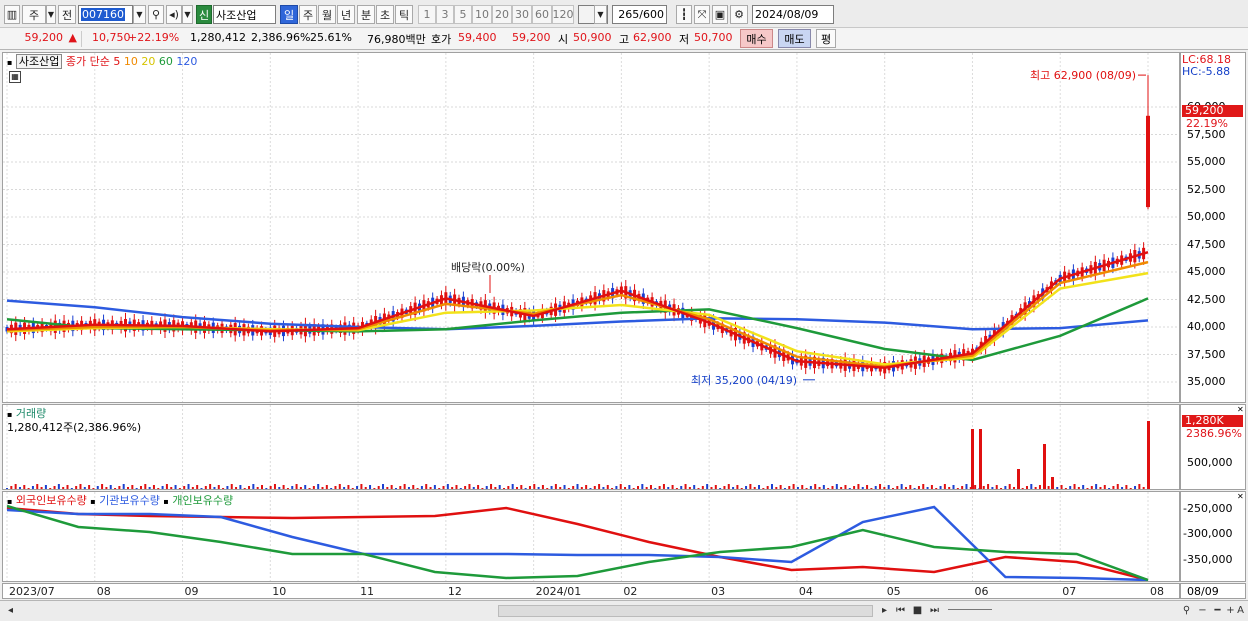 This screenshot has height=621, width=1248. Describe the element at coordinates (884, 610) in the screenshot. I see `scroll-right-icon: ▸` at that location.